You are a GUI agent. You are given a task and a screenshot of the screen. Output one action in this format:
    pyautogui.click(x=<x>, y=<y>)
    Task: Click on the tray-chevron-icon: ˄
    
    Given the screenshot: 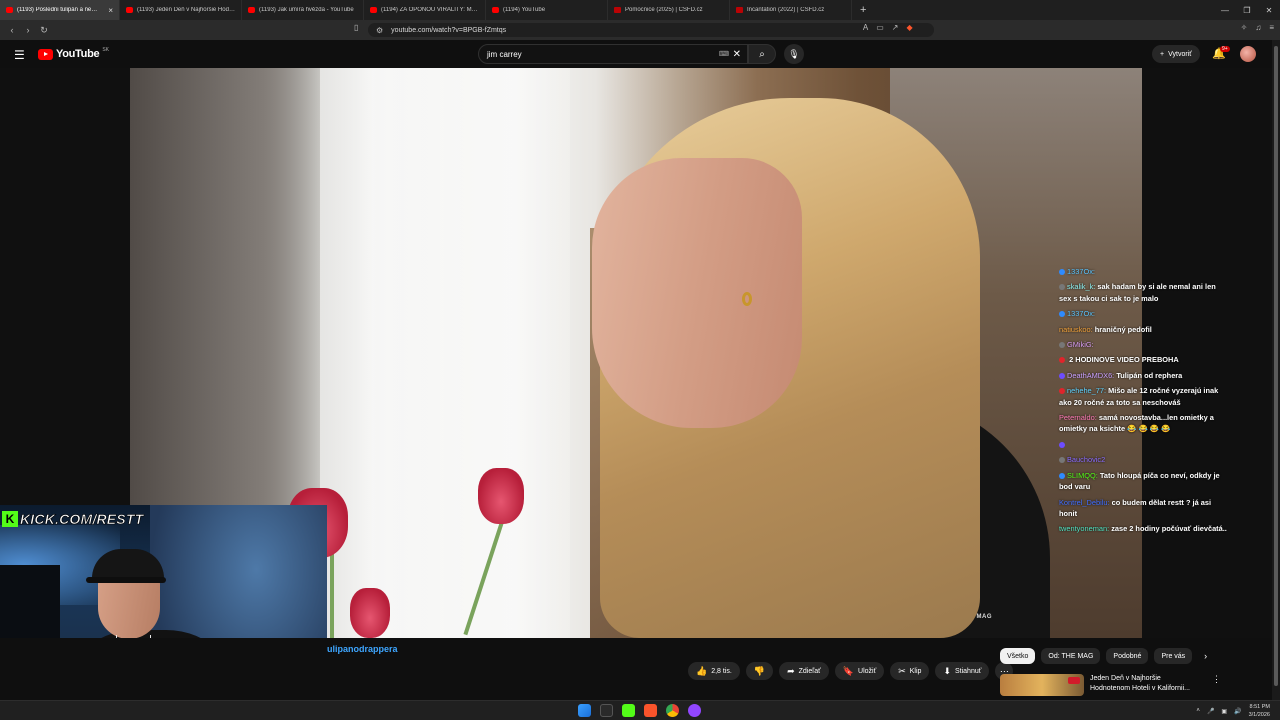 What is the action you would take?
    pyautogui.click(x=1198, y=711)
    